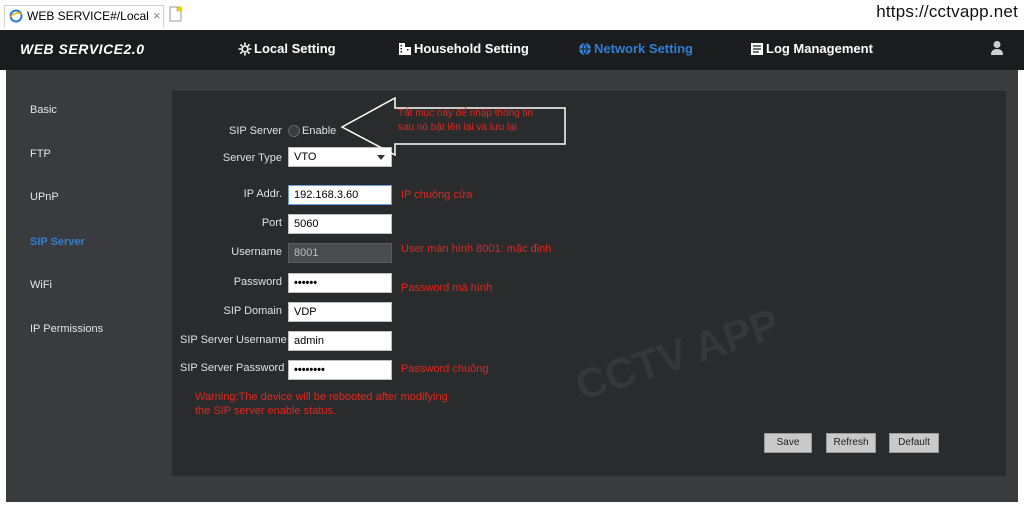 Image resolution: width=1024 pixels, height=525 pixels. What do you see at coordinates (757, 48) in the screenshot?
I see `log-icon` at bounding box center [757, 48].